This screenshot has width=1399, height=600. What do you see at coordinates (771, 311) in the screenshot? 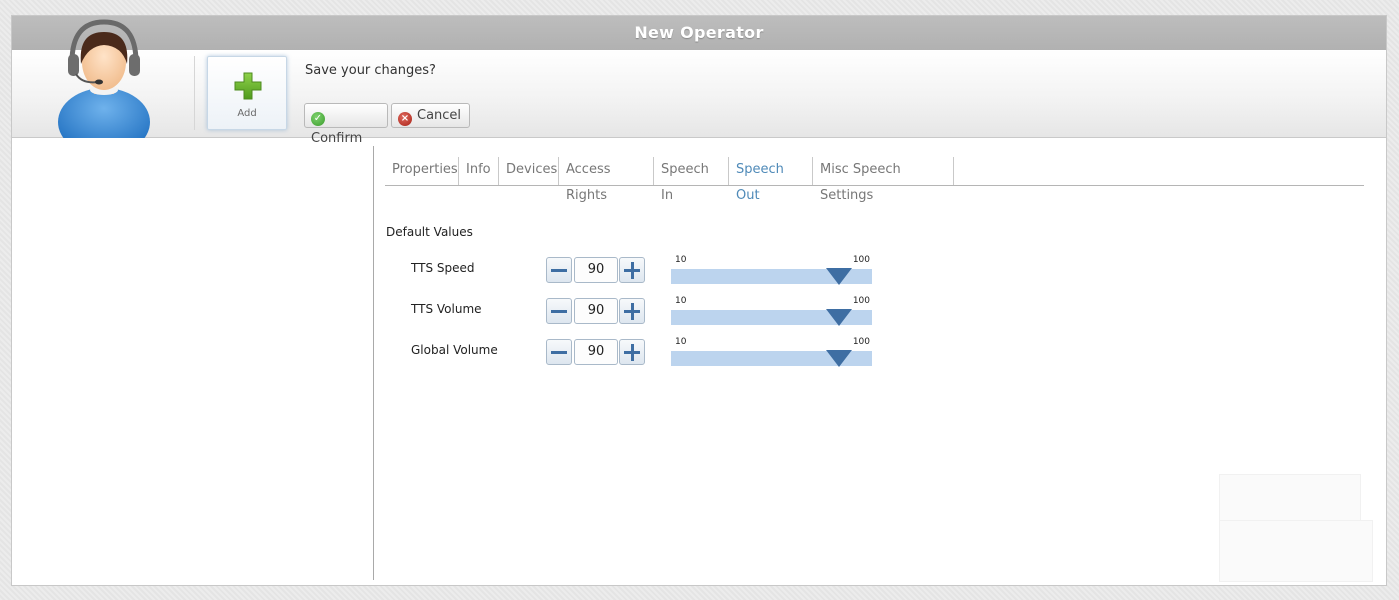
I see `tts-volume-slider: 10 100` at bounding box center [771, 311].